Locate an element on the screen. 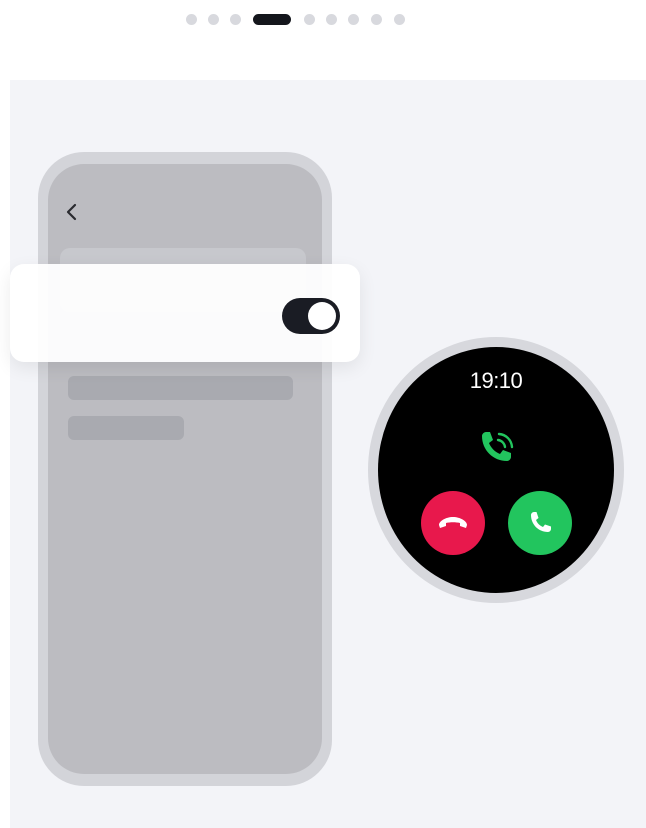 This screenshot has width=646, height=828. watch-time: 19:10 is located at coordinates (496, 380).